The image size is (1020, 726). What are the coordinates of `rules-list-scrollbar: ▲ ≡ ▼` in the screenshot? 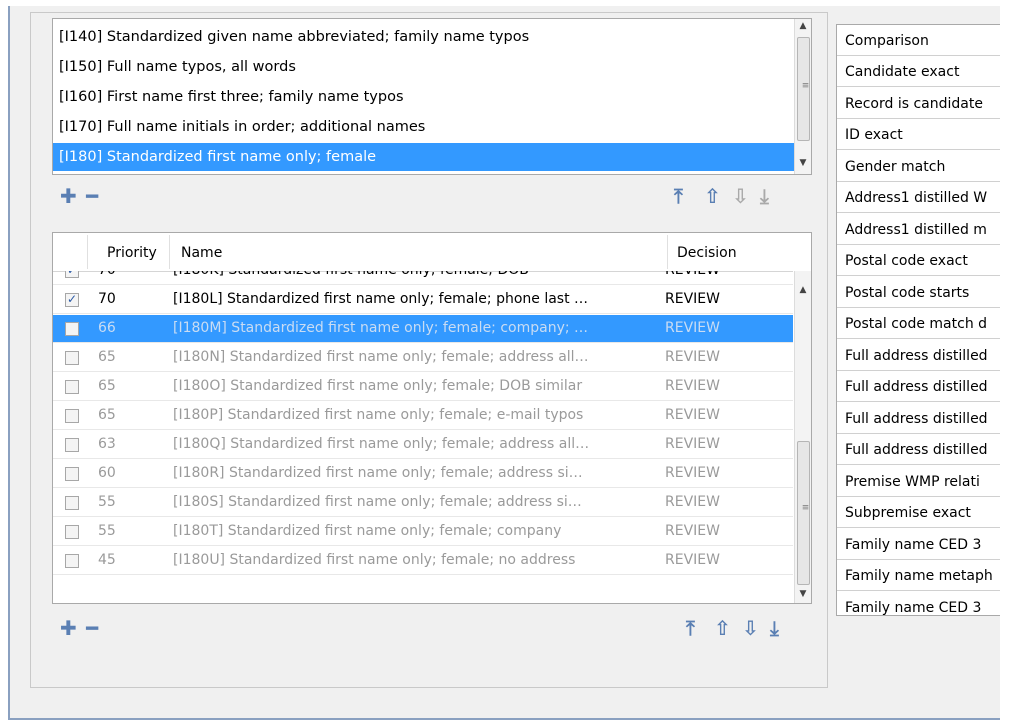 It's located at (802, 96).